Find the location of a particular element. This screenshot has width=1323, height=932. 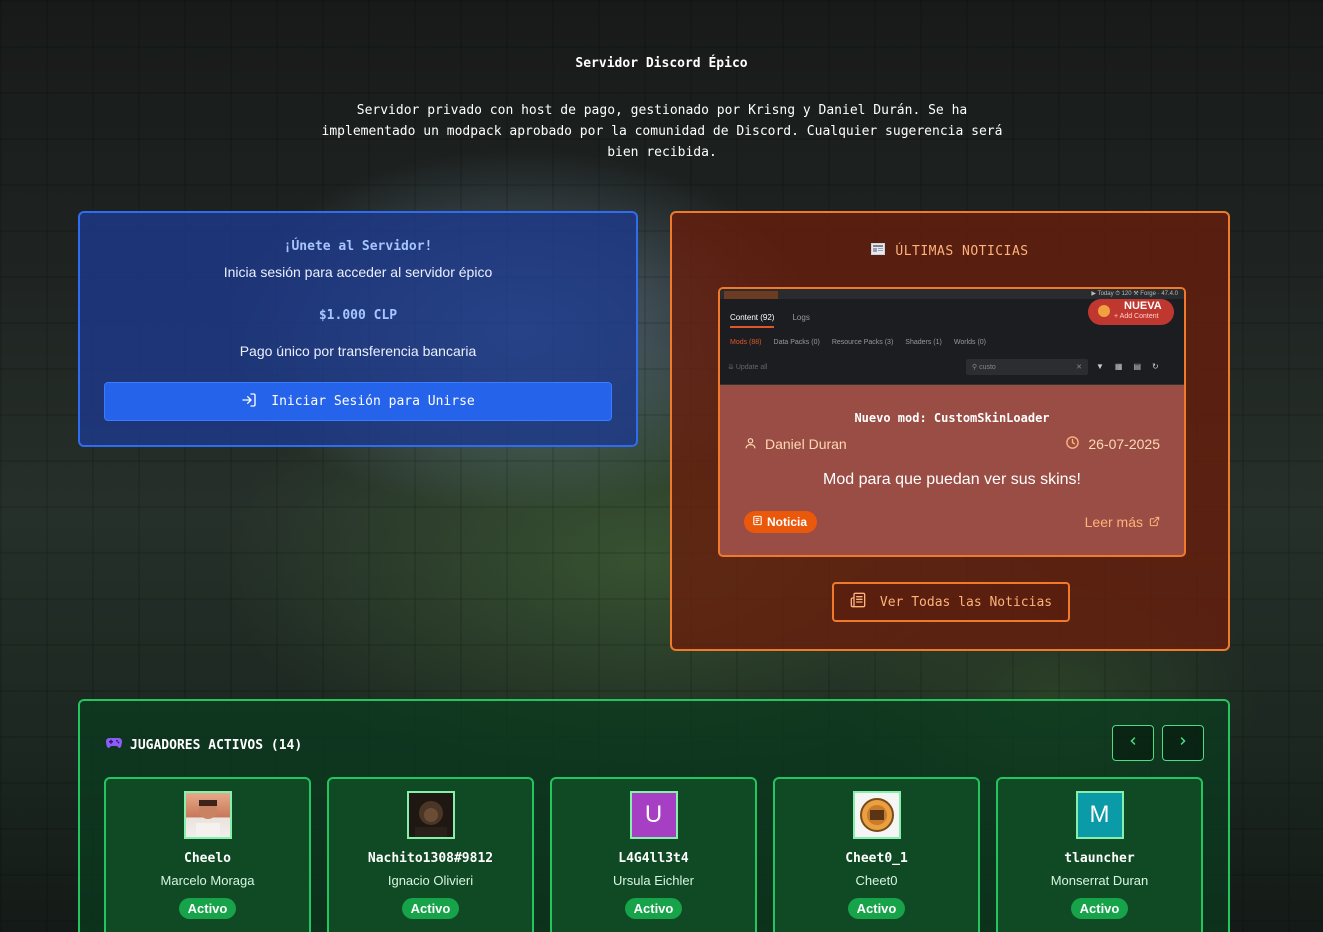

launcher-tools: ▼ ▦ ▤ ↻ is located at coordinates (1127, 366).